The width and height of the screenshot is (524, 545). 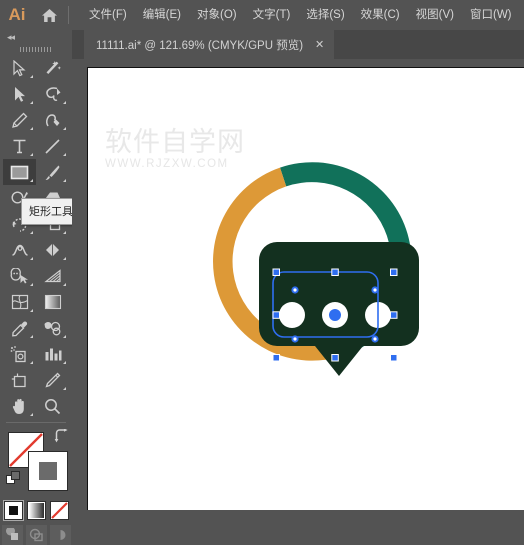 I want to click on symbol-sprayer-icon, so click(x=18, y=353).